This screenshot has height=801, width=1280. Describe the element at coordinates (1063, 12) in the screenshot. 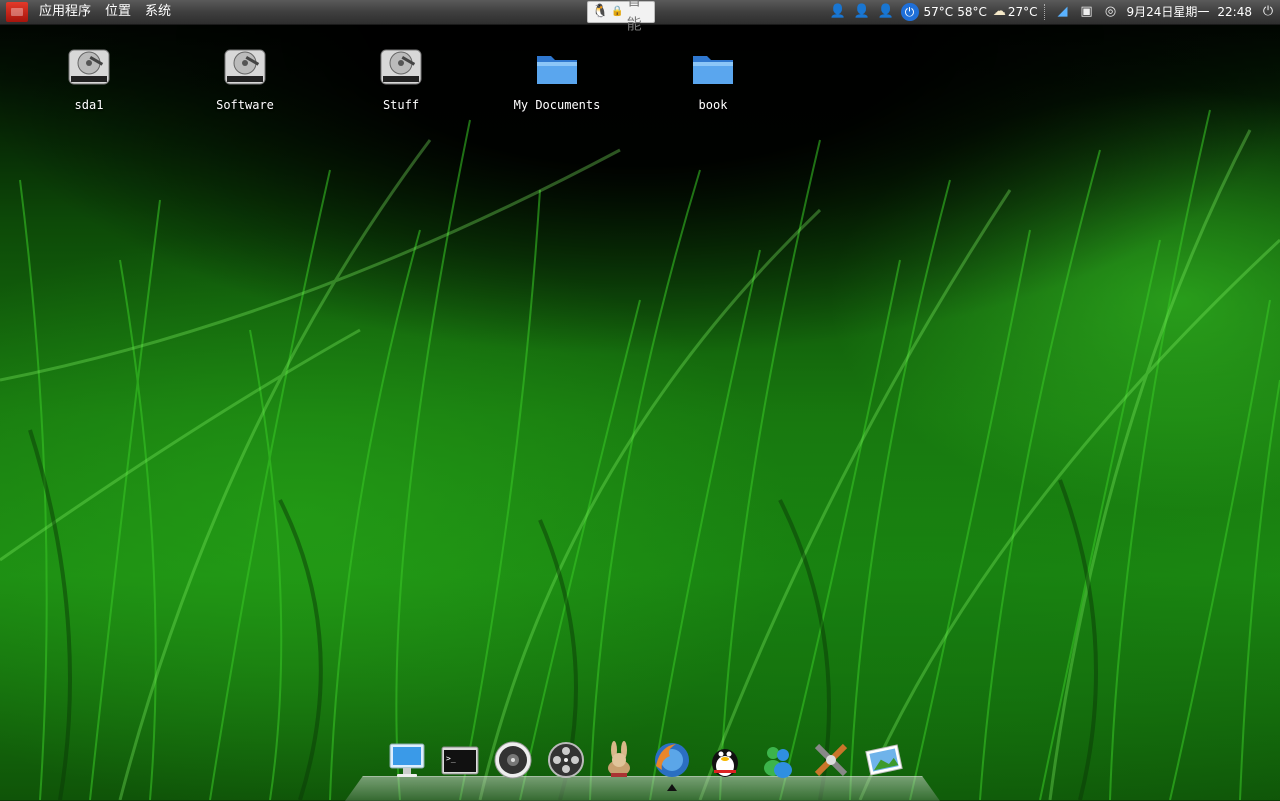

I see `updates-icon: ◢` at that location.